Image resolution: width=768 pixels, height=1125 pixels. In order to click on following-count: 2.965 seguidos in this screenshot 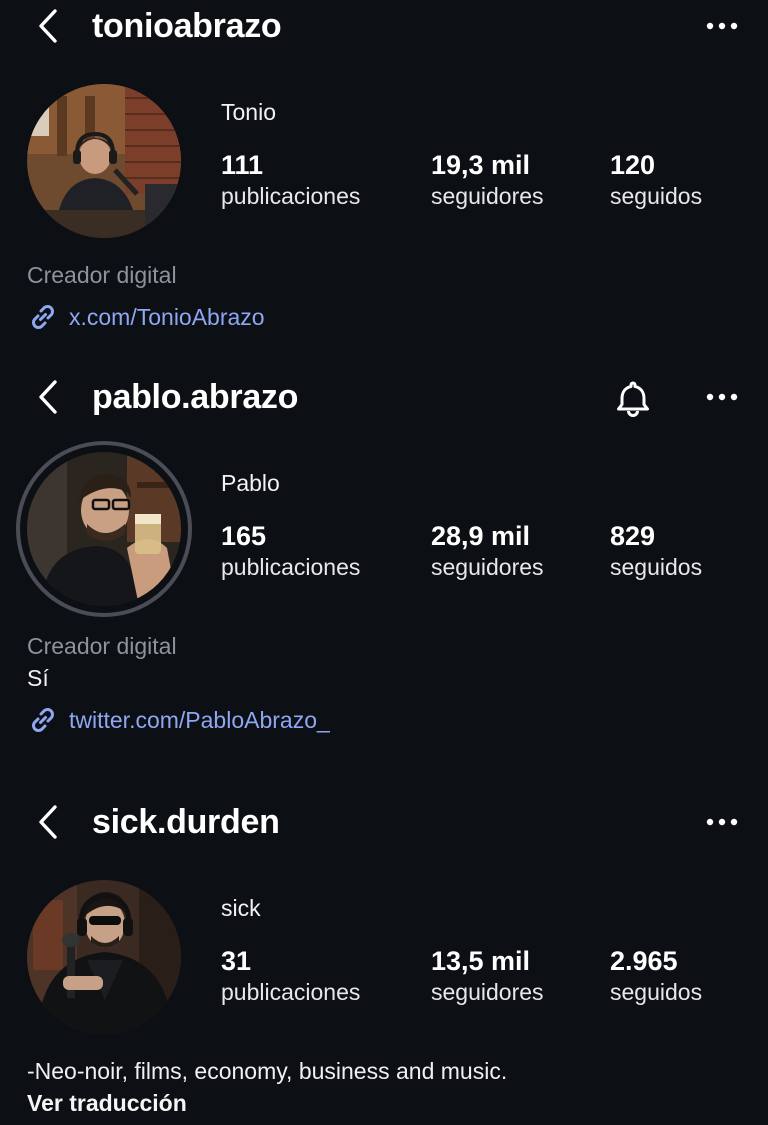, I will do `click(656, 976)`.